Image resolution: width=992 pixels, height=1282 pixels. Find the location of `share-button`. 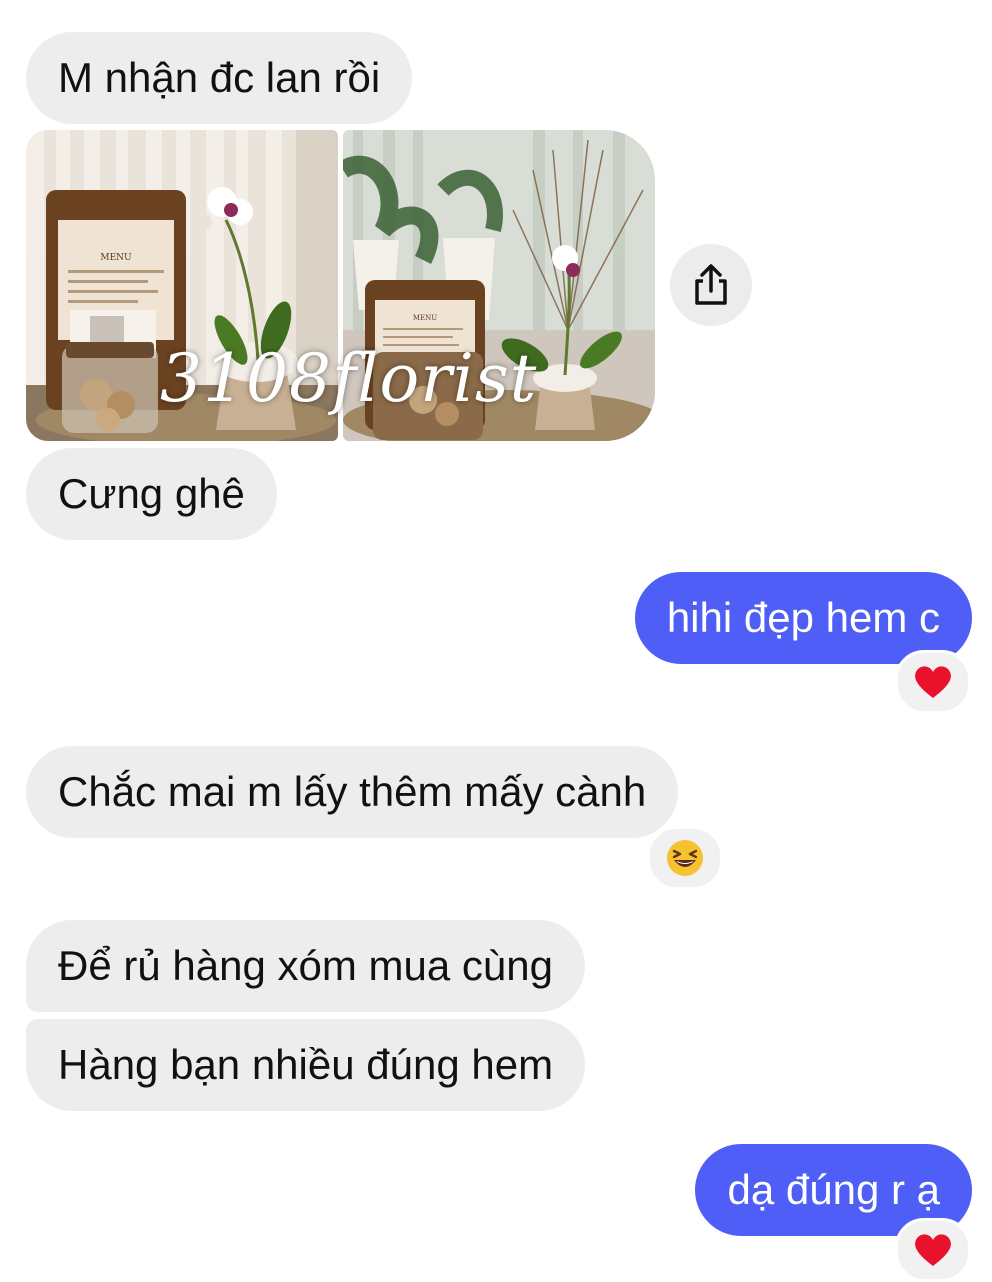

share-button is located at coordinates (711, 285).